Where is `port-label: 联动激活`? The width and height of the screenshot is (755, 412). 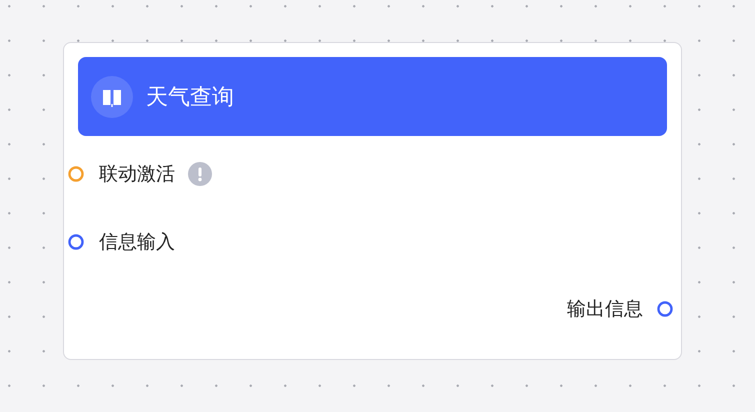
port-label: 联动激活 is located at coordinates (137, 174).